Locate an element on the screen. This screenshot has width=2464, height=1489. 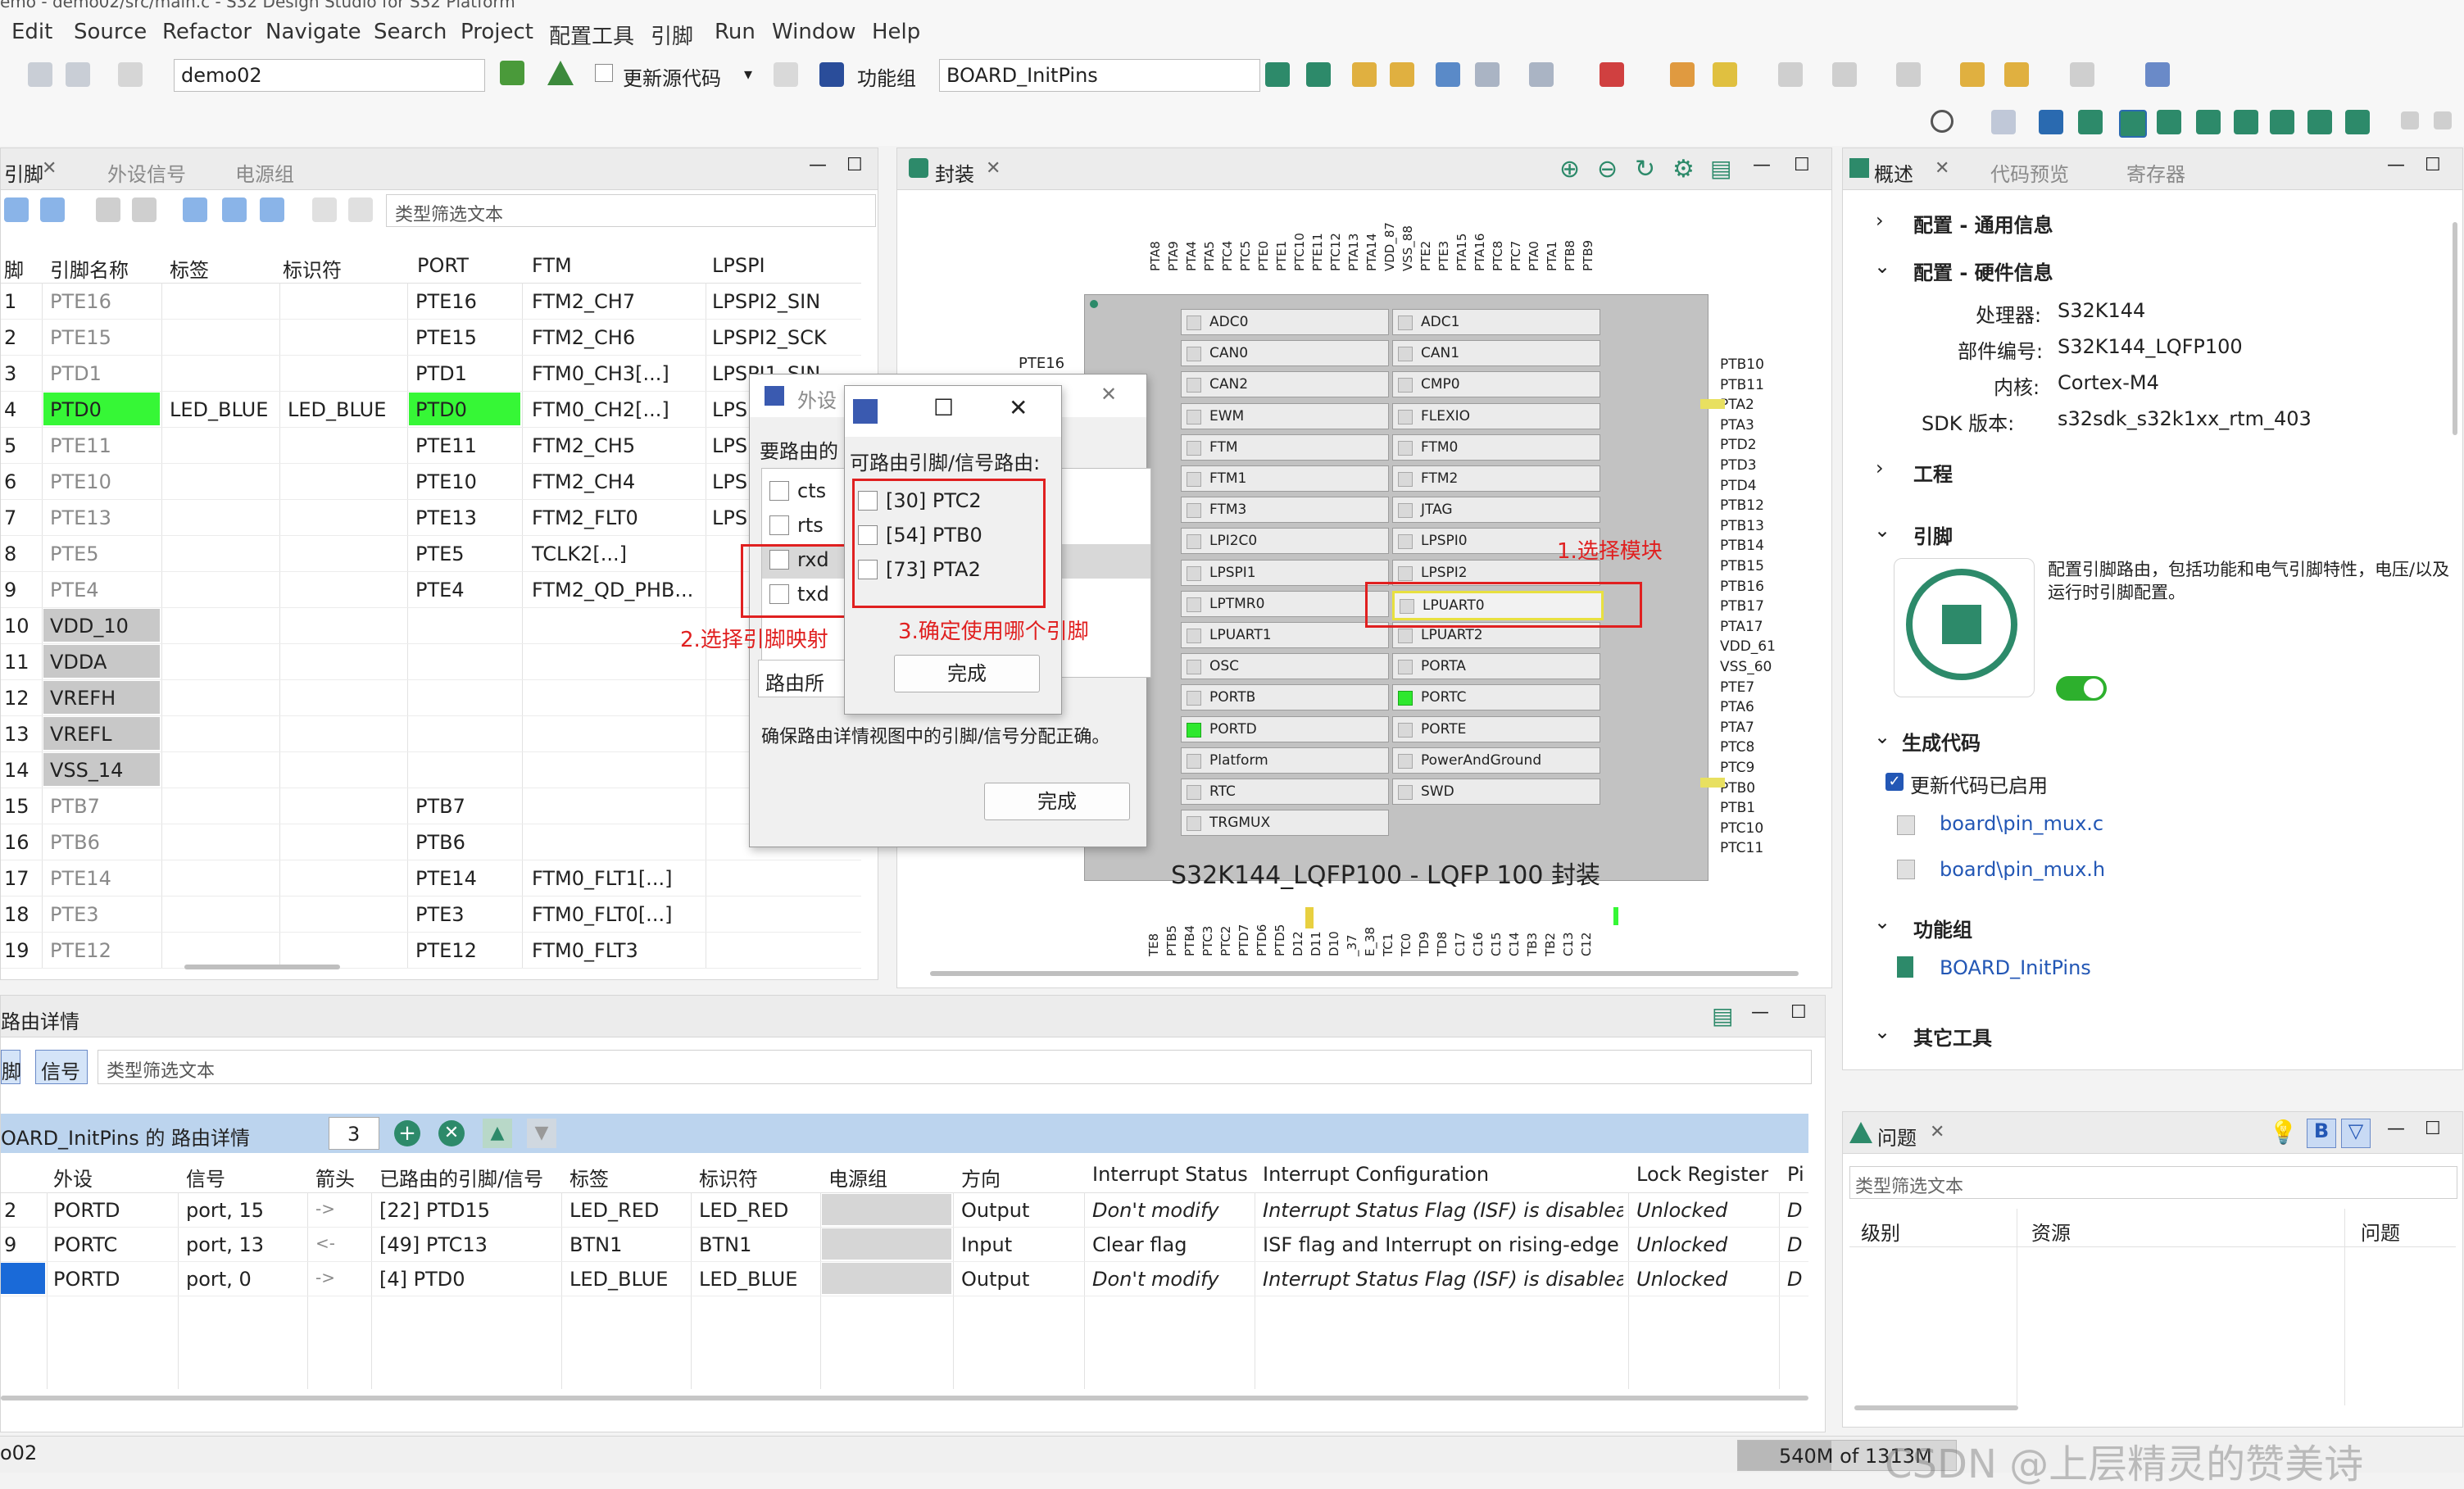
col-ftm: FTM is located at coordinates (552, 265).